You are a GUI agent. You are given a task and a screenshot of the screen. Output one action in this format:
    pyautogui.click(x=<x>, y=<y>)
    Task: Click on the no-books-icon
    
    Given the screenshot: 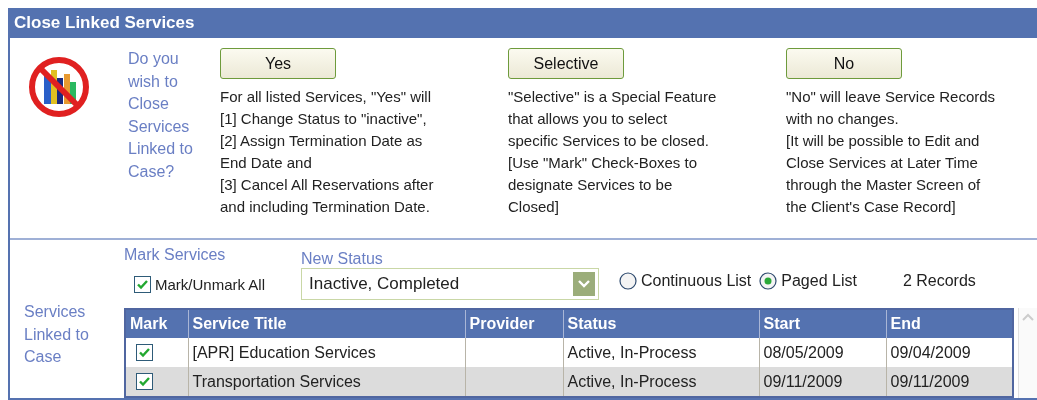 What is the action you would take?
    pyautogui.click(x=59, y=87)
    